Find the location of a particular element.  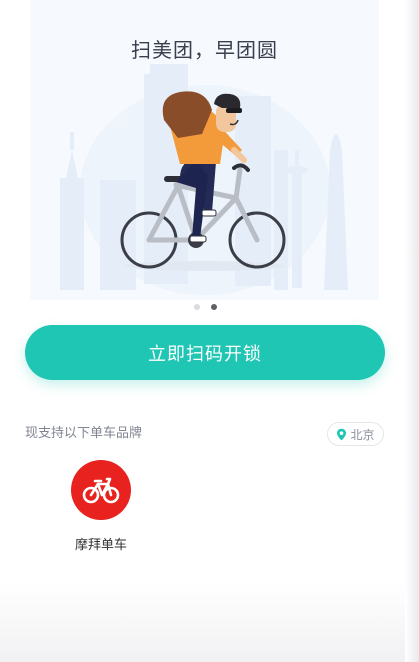

brand-item-mobike: 摩拜单车 is located at coordinates (101, 506).